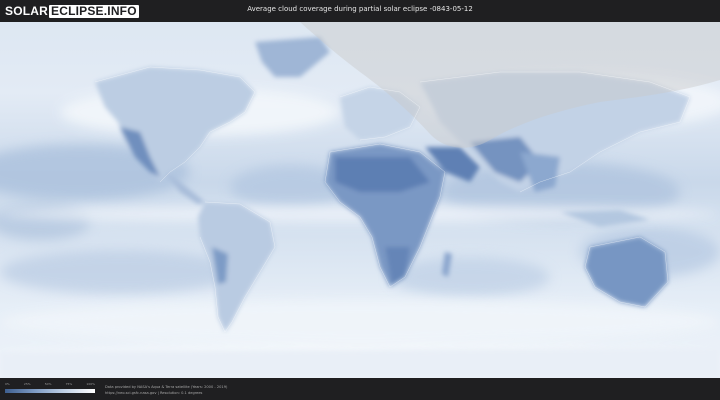  I want to click on legend-ticks: 0% 25% 50% 75% 100%, so click(50, 385).